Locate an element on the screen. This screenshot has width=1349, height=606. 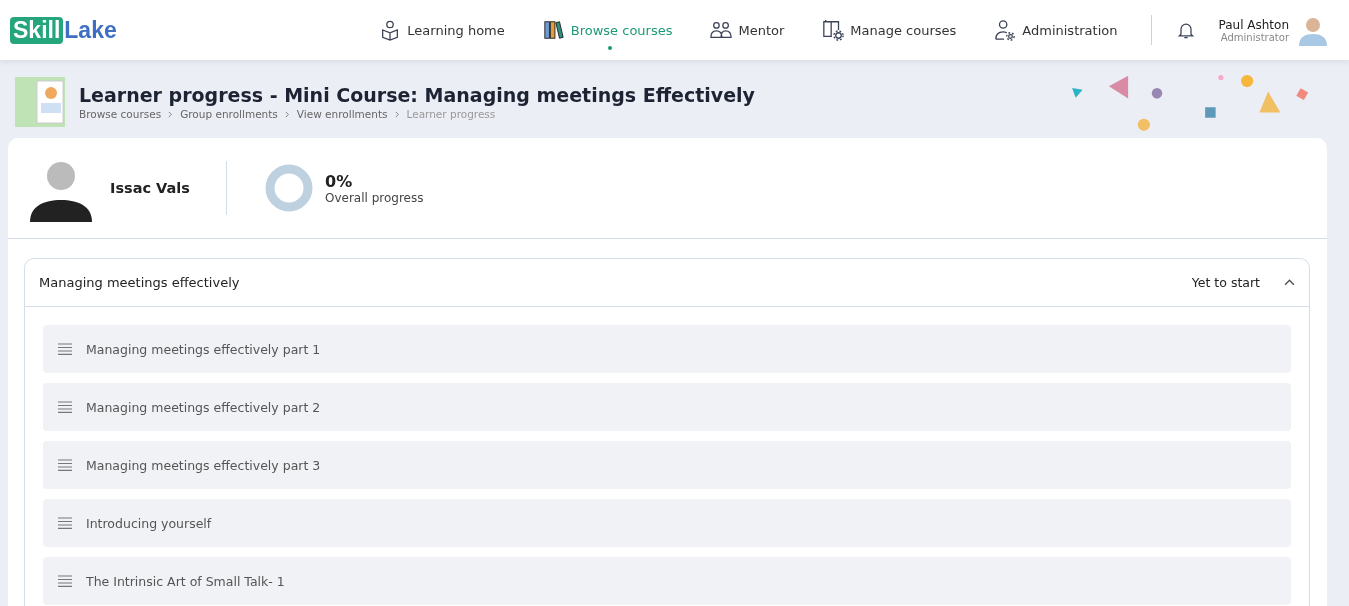
progress-percent: 0% is located at coordinates (339, 181).